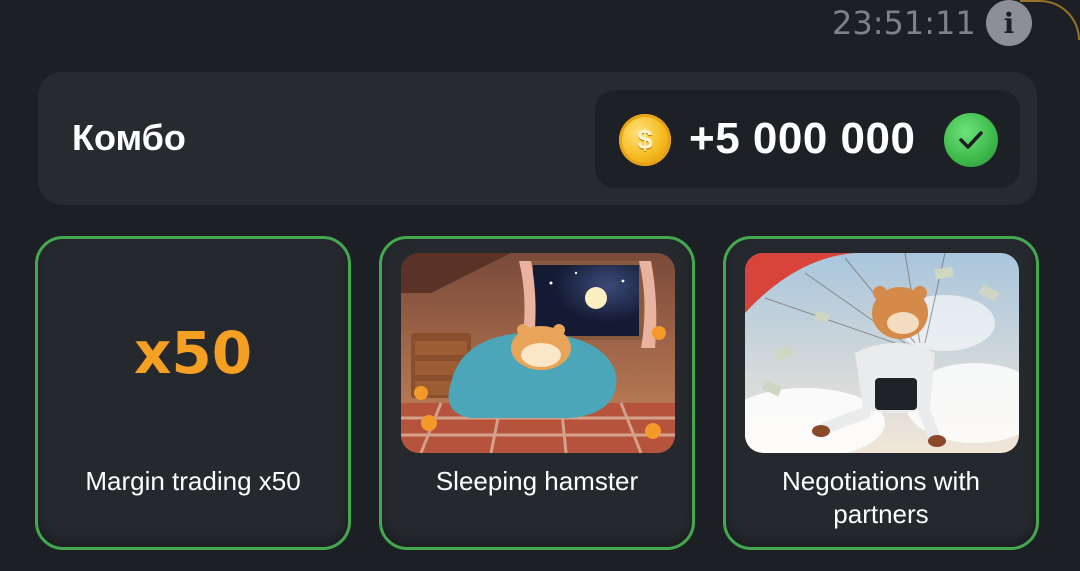  What do you see at coordinates (193, 481) in the screenshot?
I see `card-label: Margin trading x50` at bounding box center [193, 481].